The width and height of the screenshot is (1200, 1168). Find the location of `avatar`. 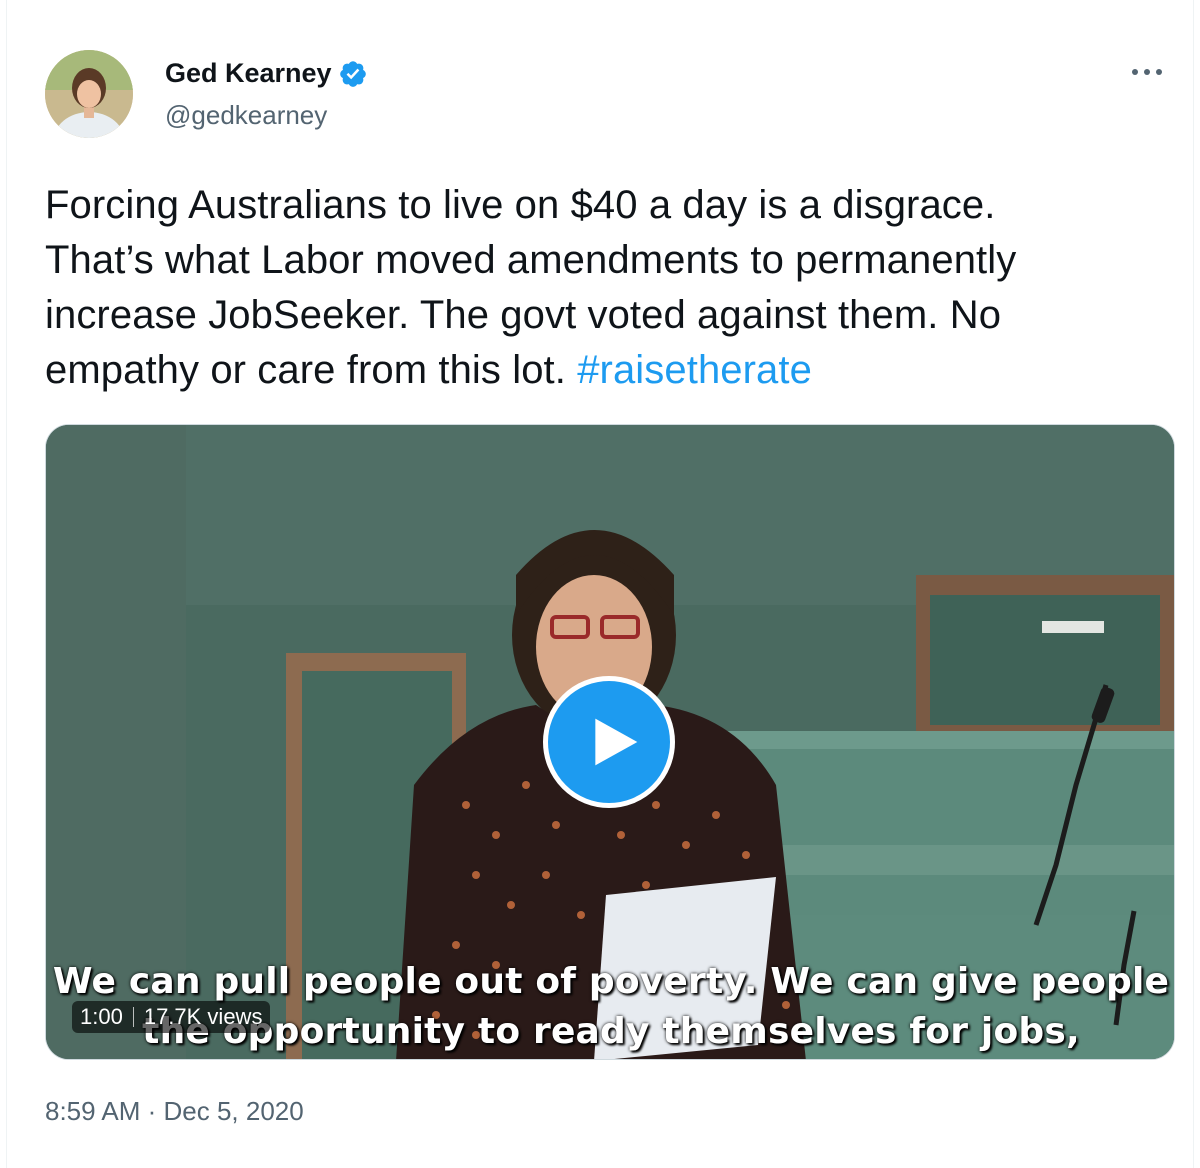

avatar is located at coordinates (89, 94).